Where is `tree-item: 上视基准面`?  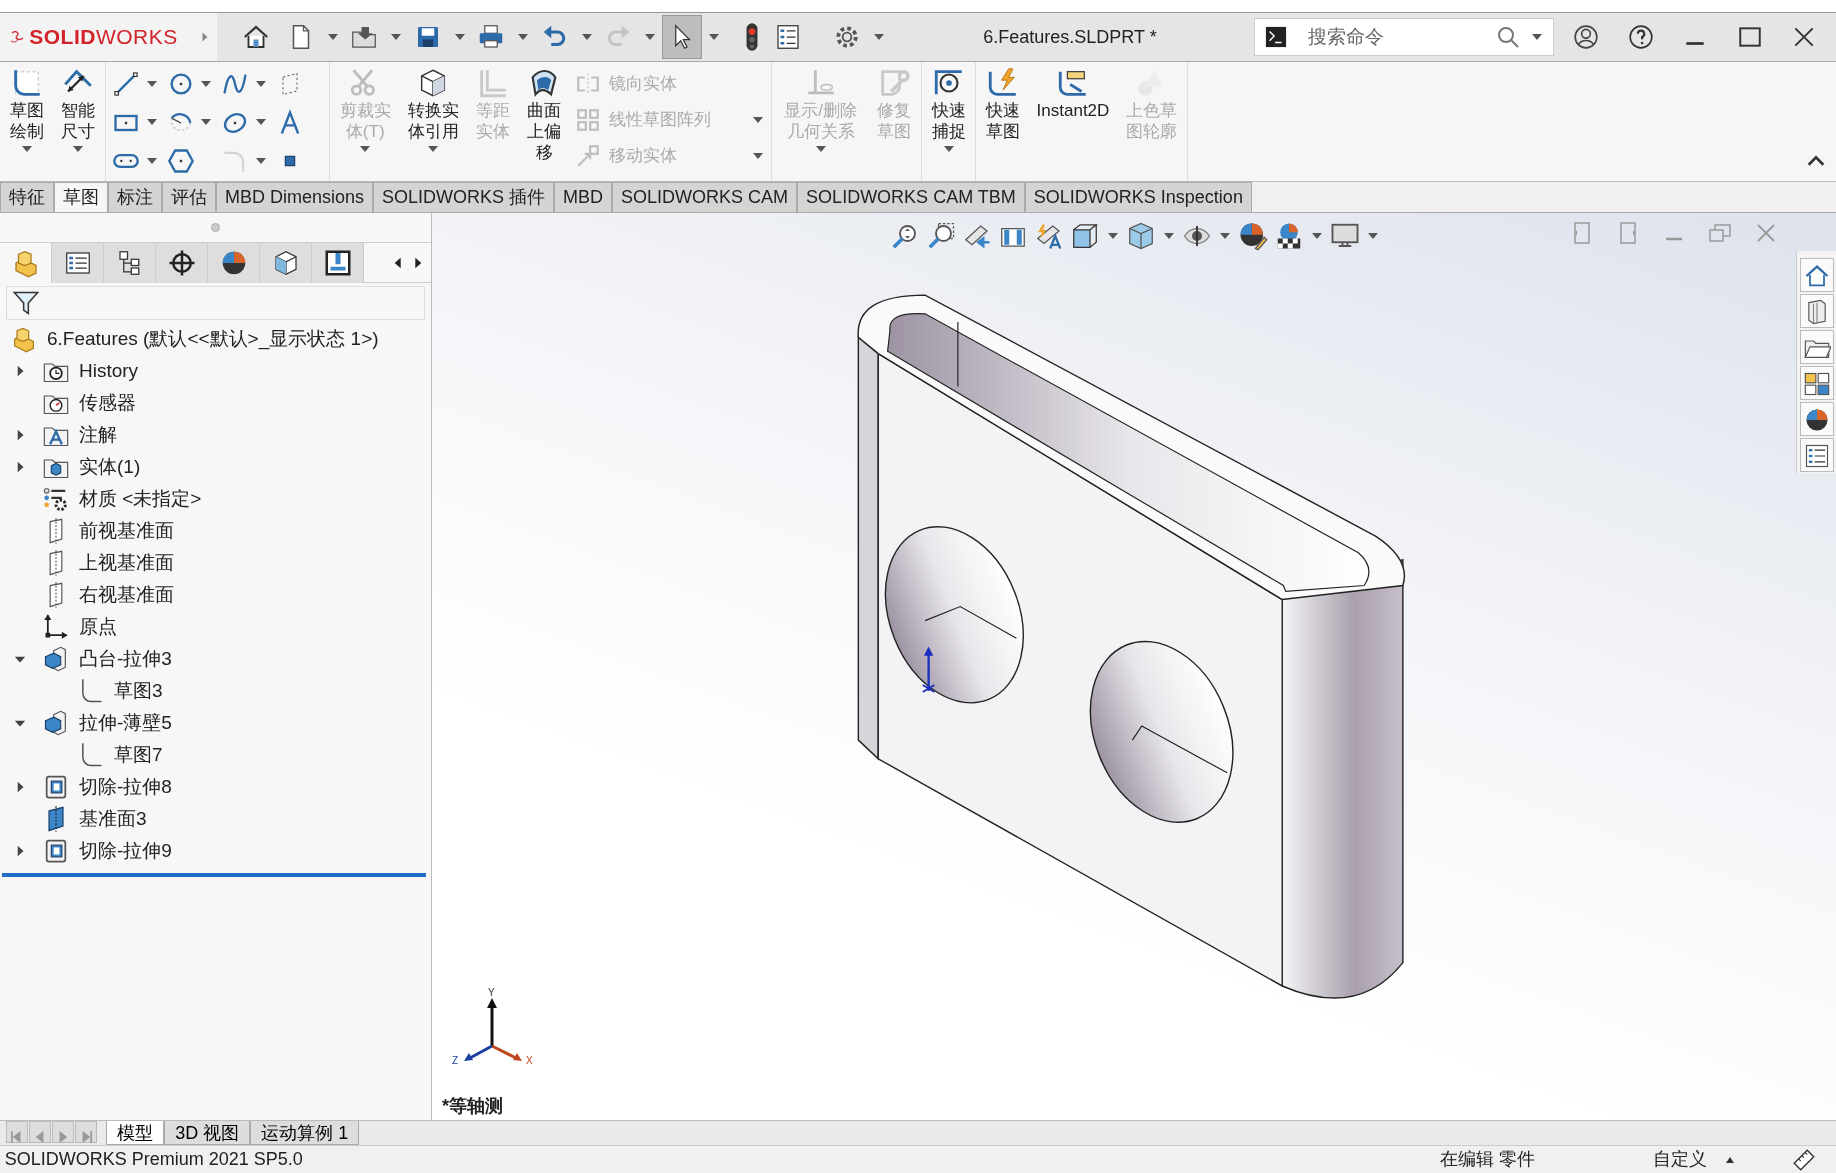
tree-item: 上视基准面 is located at coordinates (126, 563).